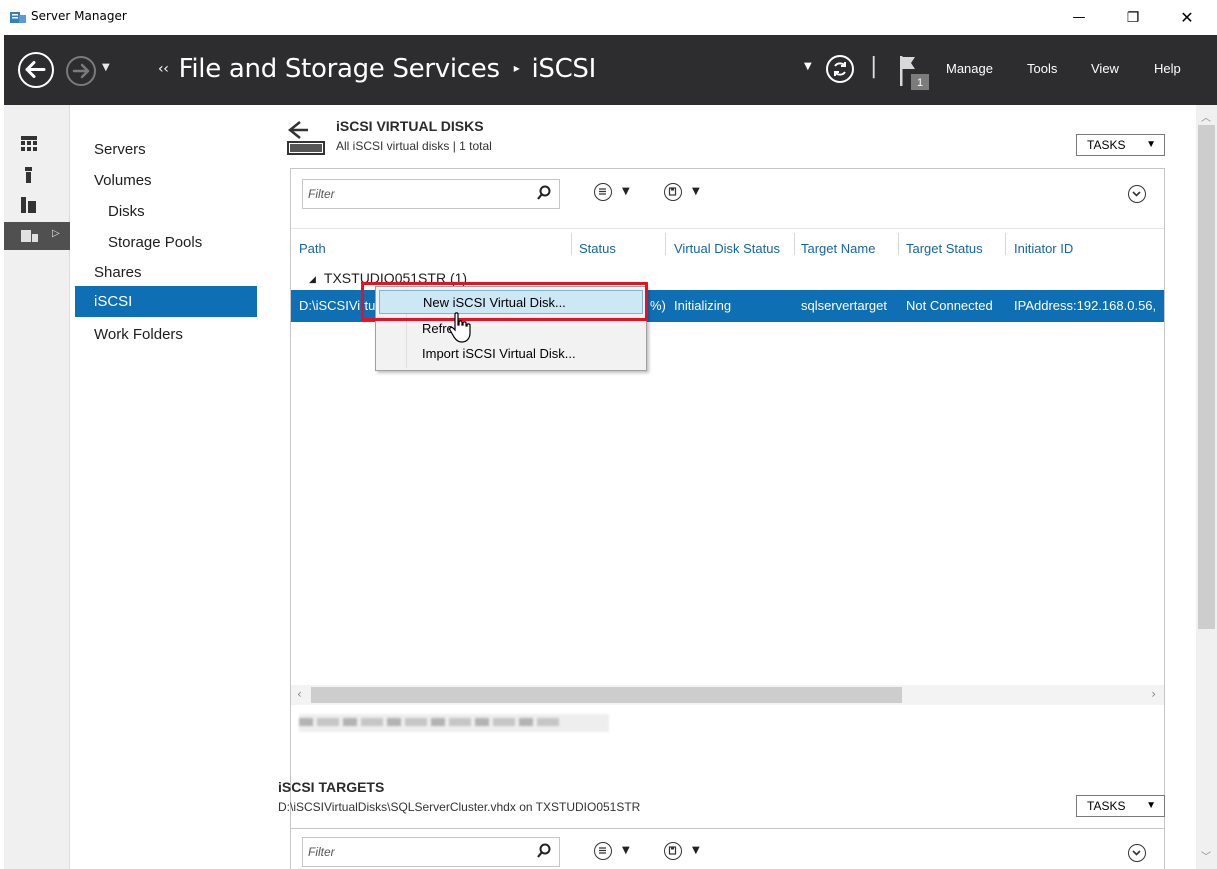 The image size is (1217, 869). I want to click on minimize-icon: —, so click(1079, 17).